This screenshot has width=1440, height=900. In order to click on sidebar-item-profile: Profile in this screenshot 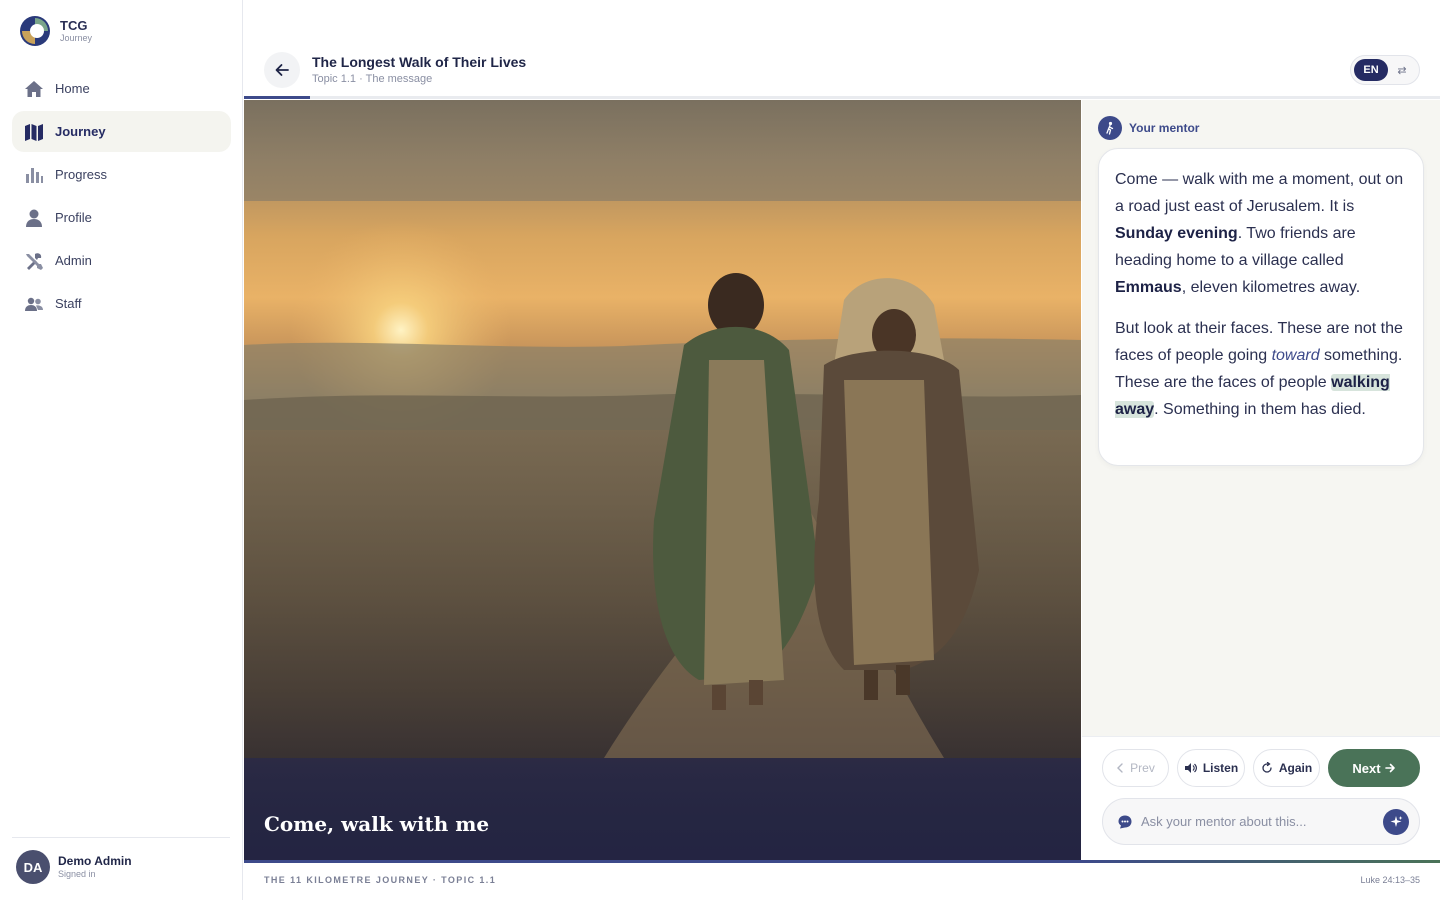, I will do `click(121, 217)`.